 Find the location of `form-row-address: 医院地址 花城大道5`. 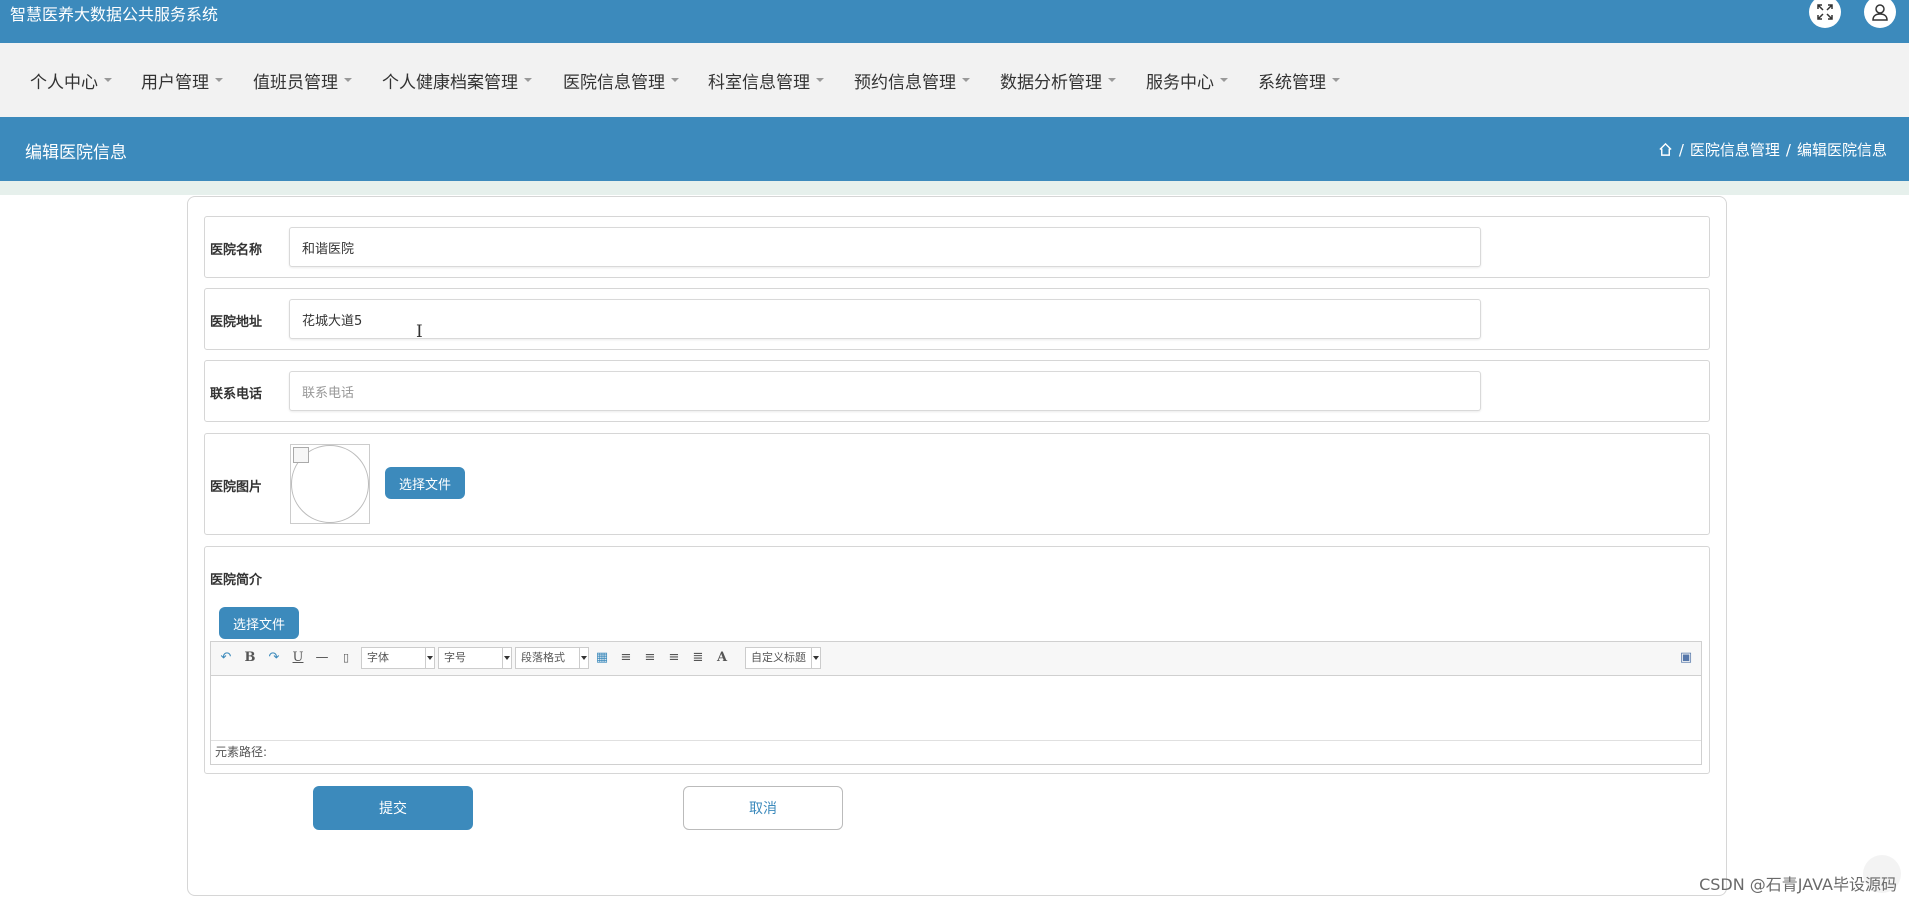

form-row-address: 医院地址 花城大道5 is located at coordinates (957, 319).